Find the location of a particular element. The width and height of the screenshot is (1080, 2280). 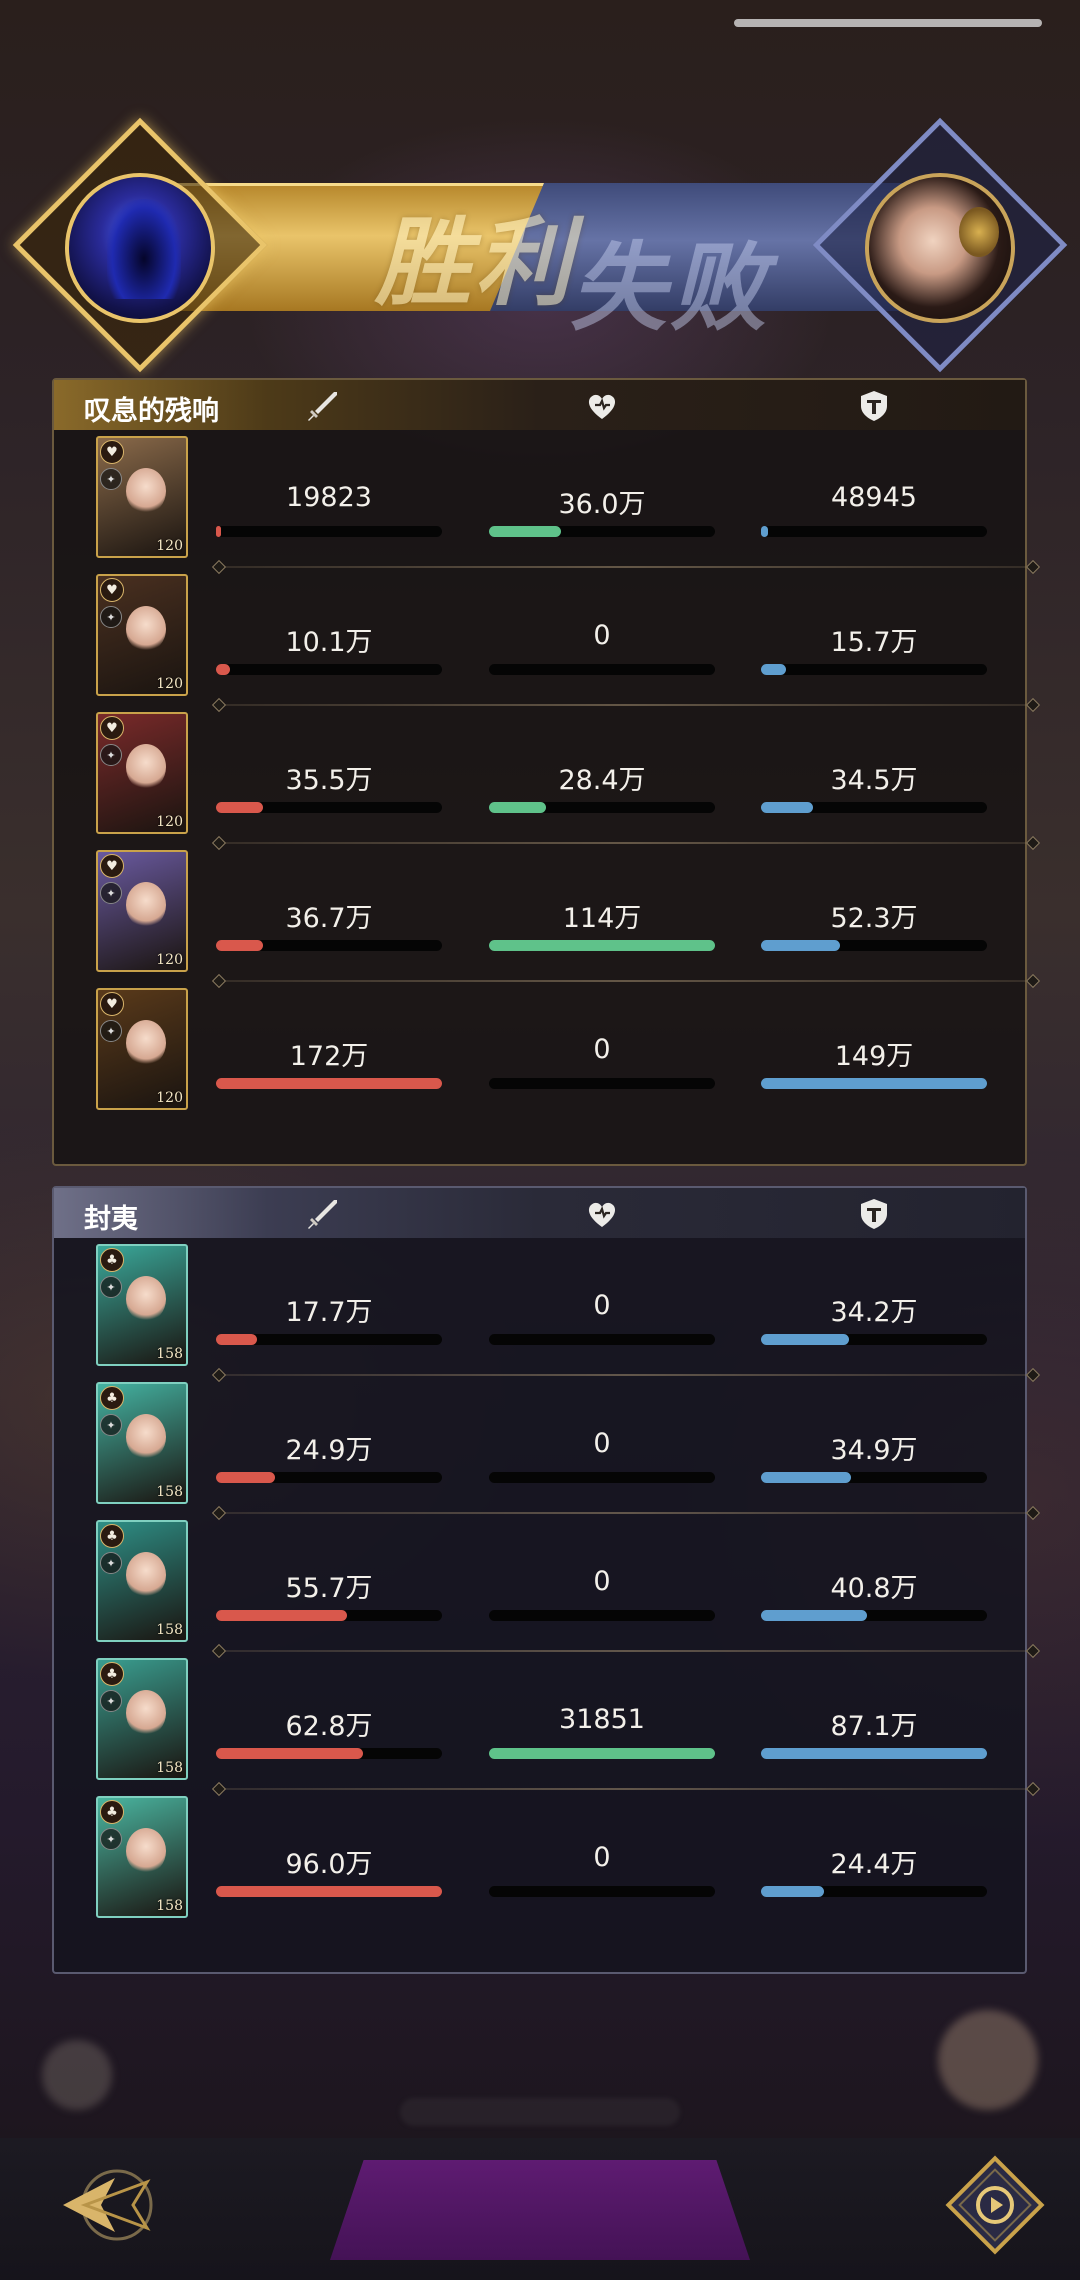

defense-value: 24.4万 is located at coordinates (874, 1864).